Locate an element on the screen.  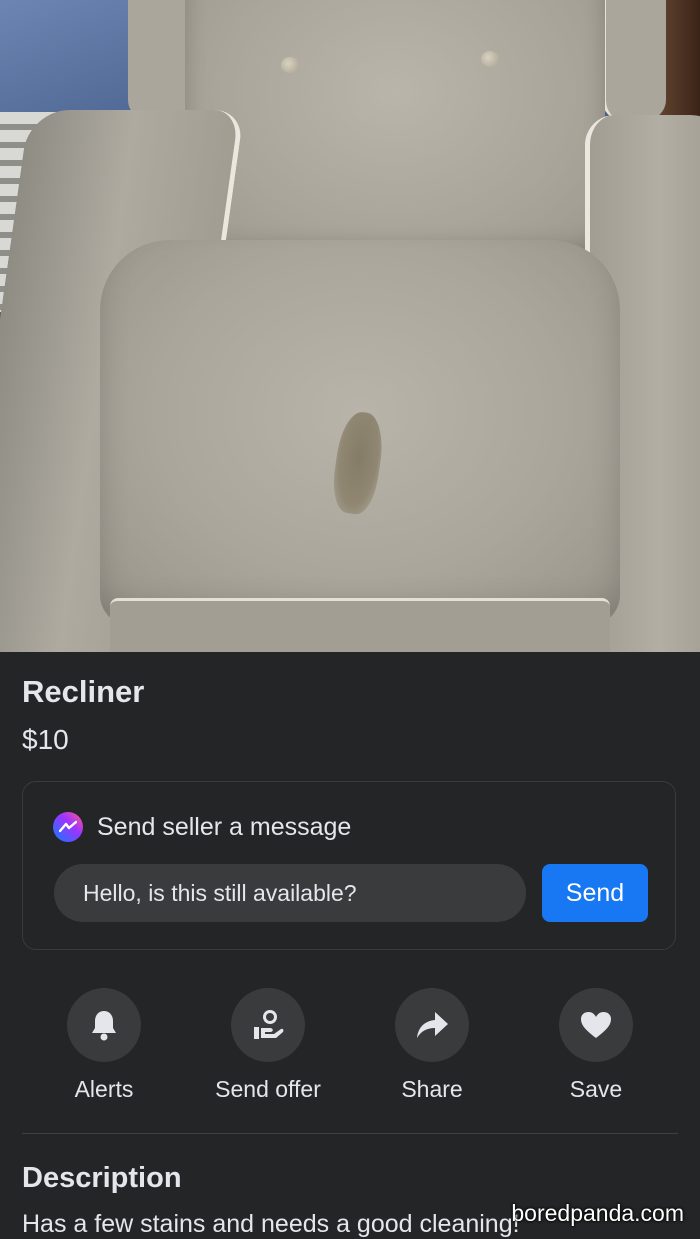
save-label: Save is located at coordinates (596, 1089).